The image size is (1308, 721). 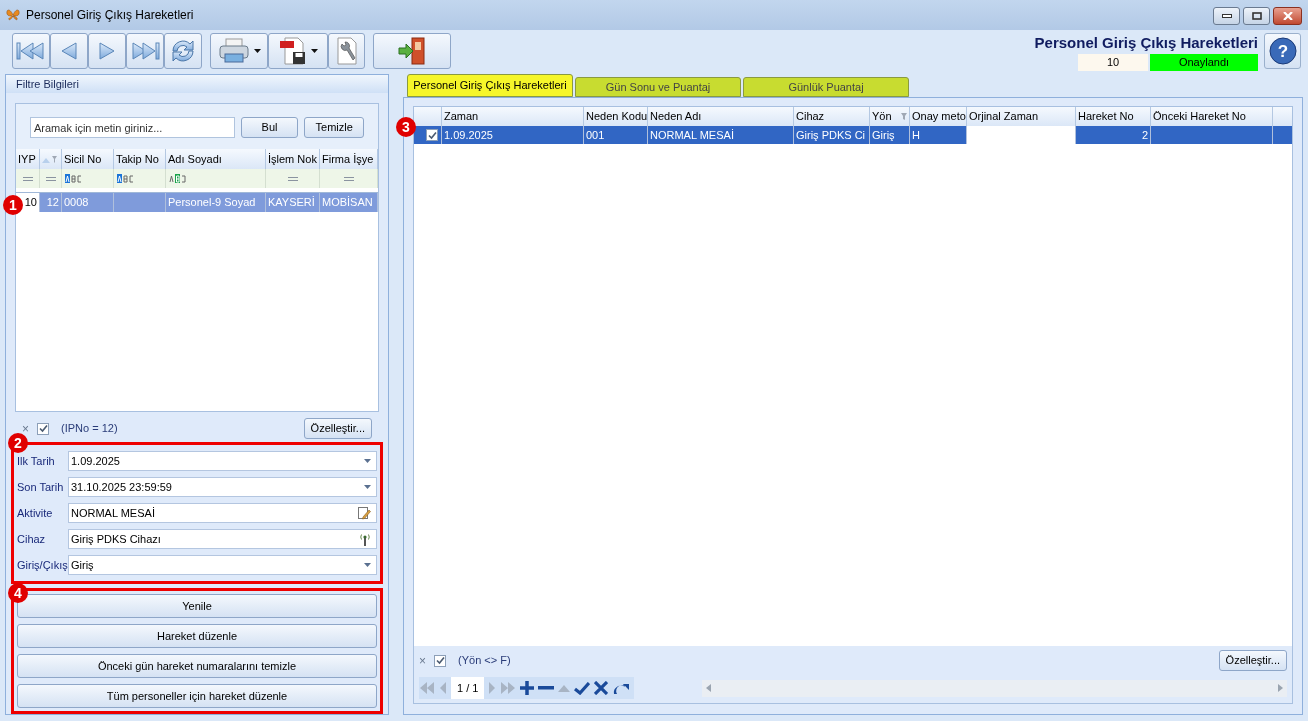 I want to click on butterfly-icon, so click(x=13, y=15).